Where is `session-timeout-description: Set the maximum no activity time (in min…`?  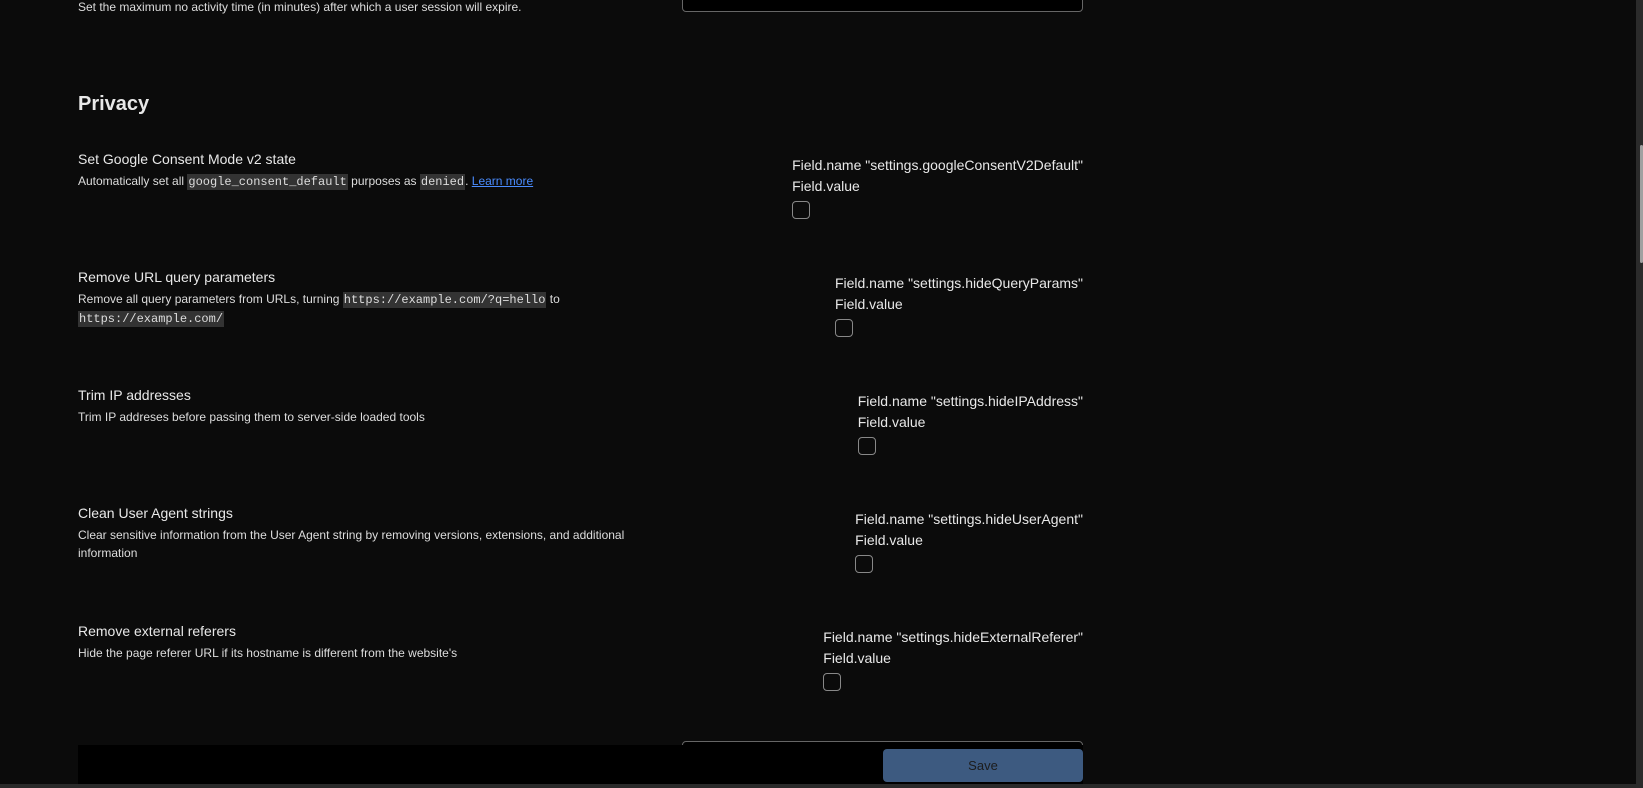 session-timeout-description: Set the maximum no activity time (in min… is located at coordinates (300, 7).